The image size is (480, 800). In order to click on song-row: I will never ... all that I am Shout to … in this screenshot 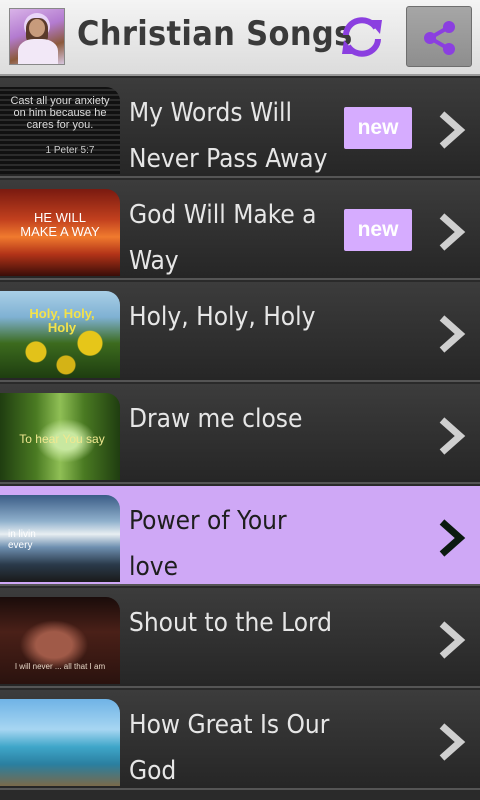, I will do `click(240, 638)`.